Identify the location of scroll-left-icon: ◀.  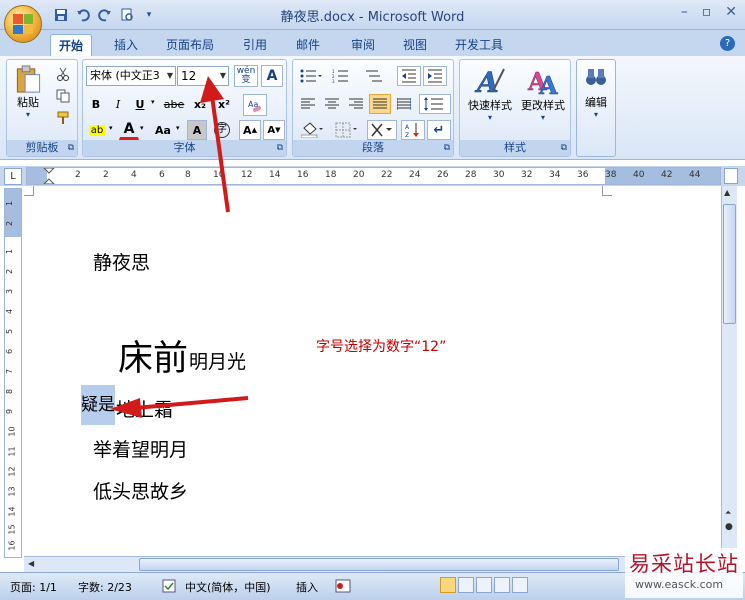
(31, 563).